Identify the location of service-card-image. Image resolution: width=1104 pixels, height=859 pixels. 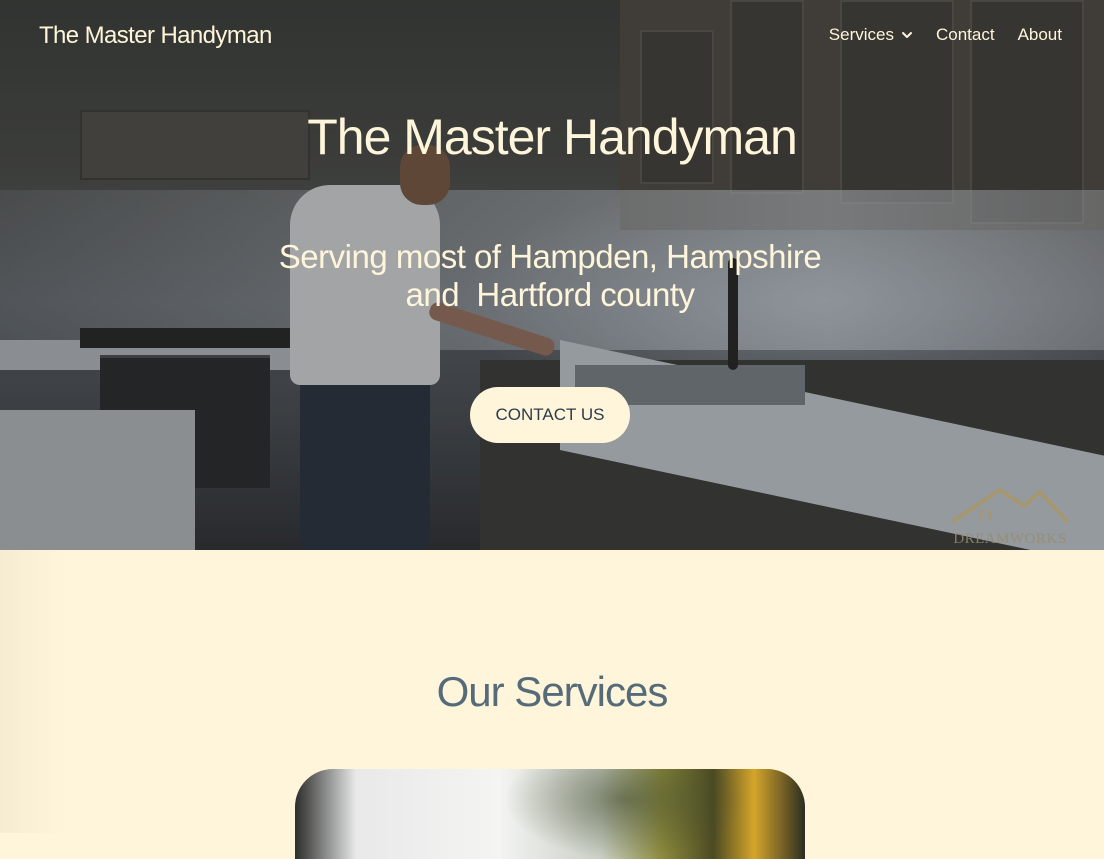
(550, 814).